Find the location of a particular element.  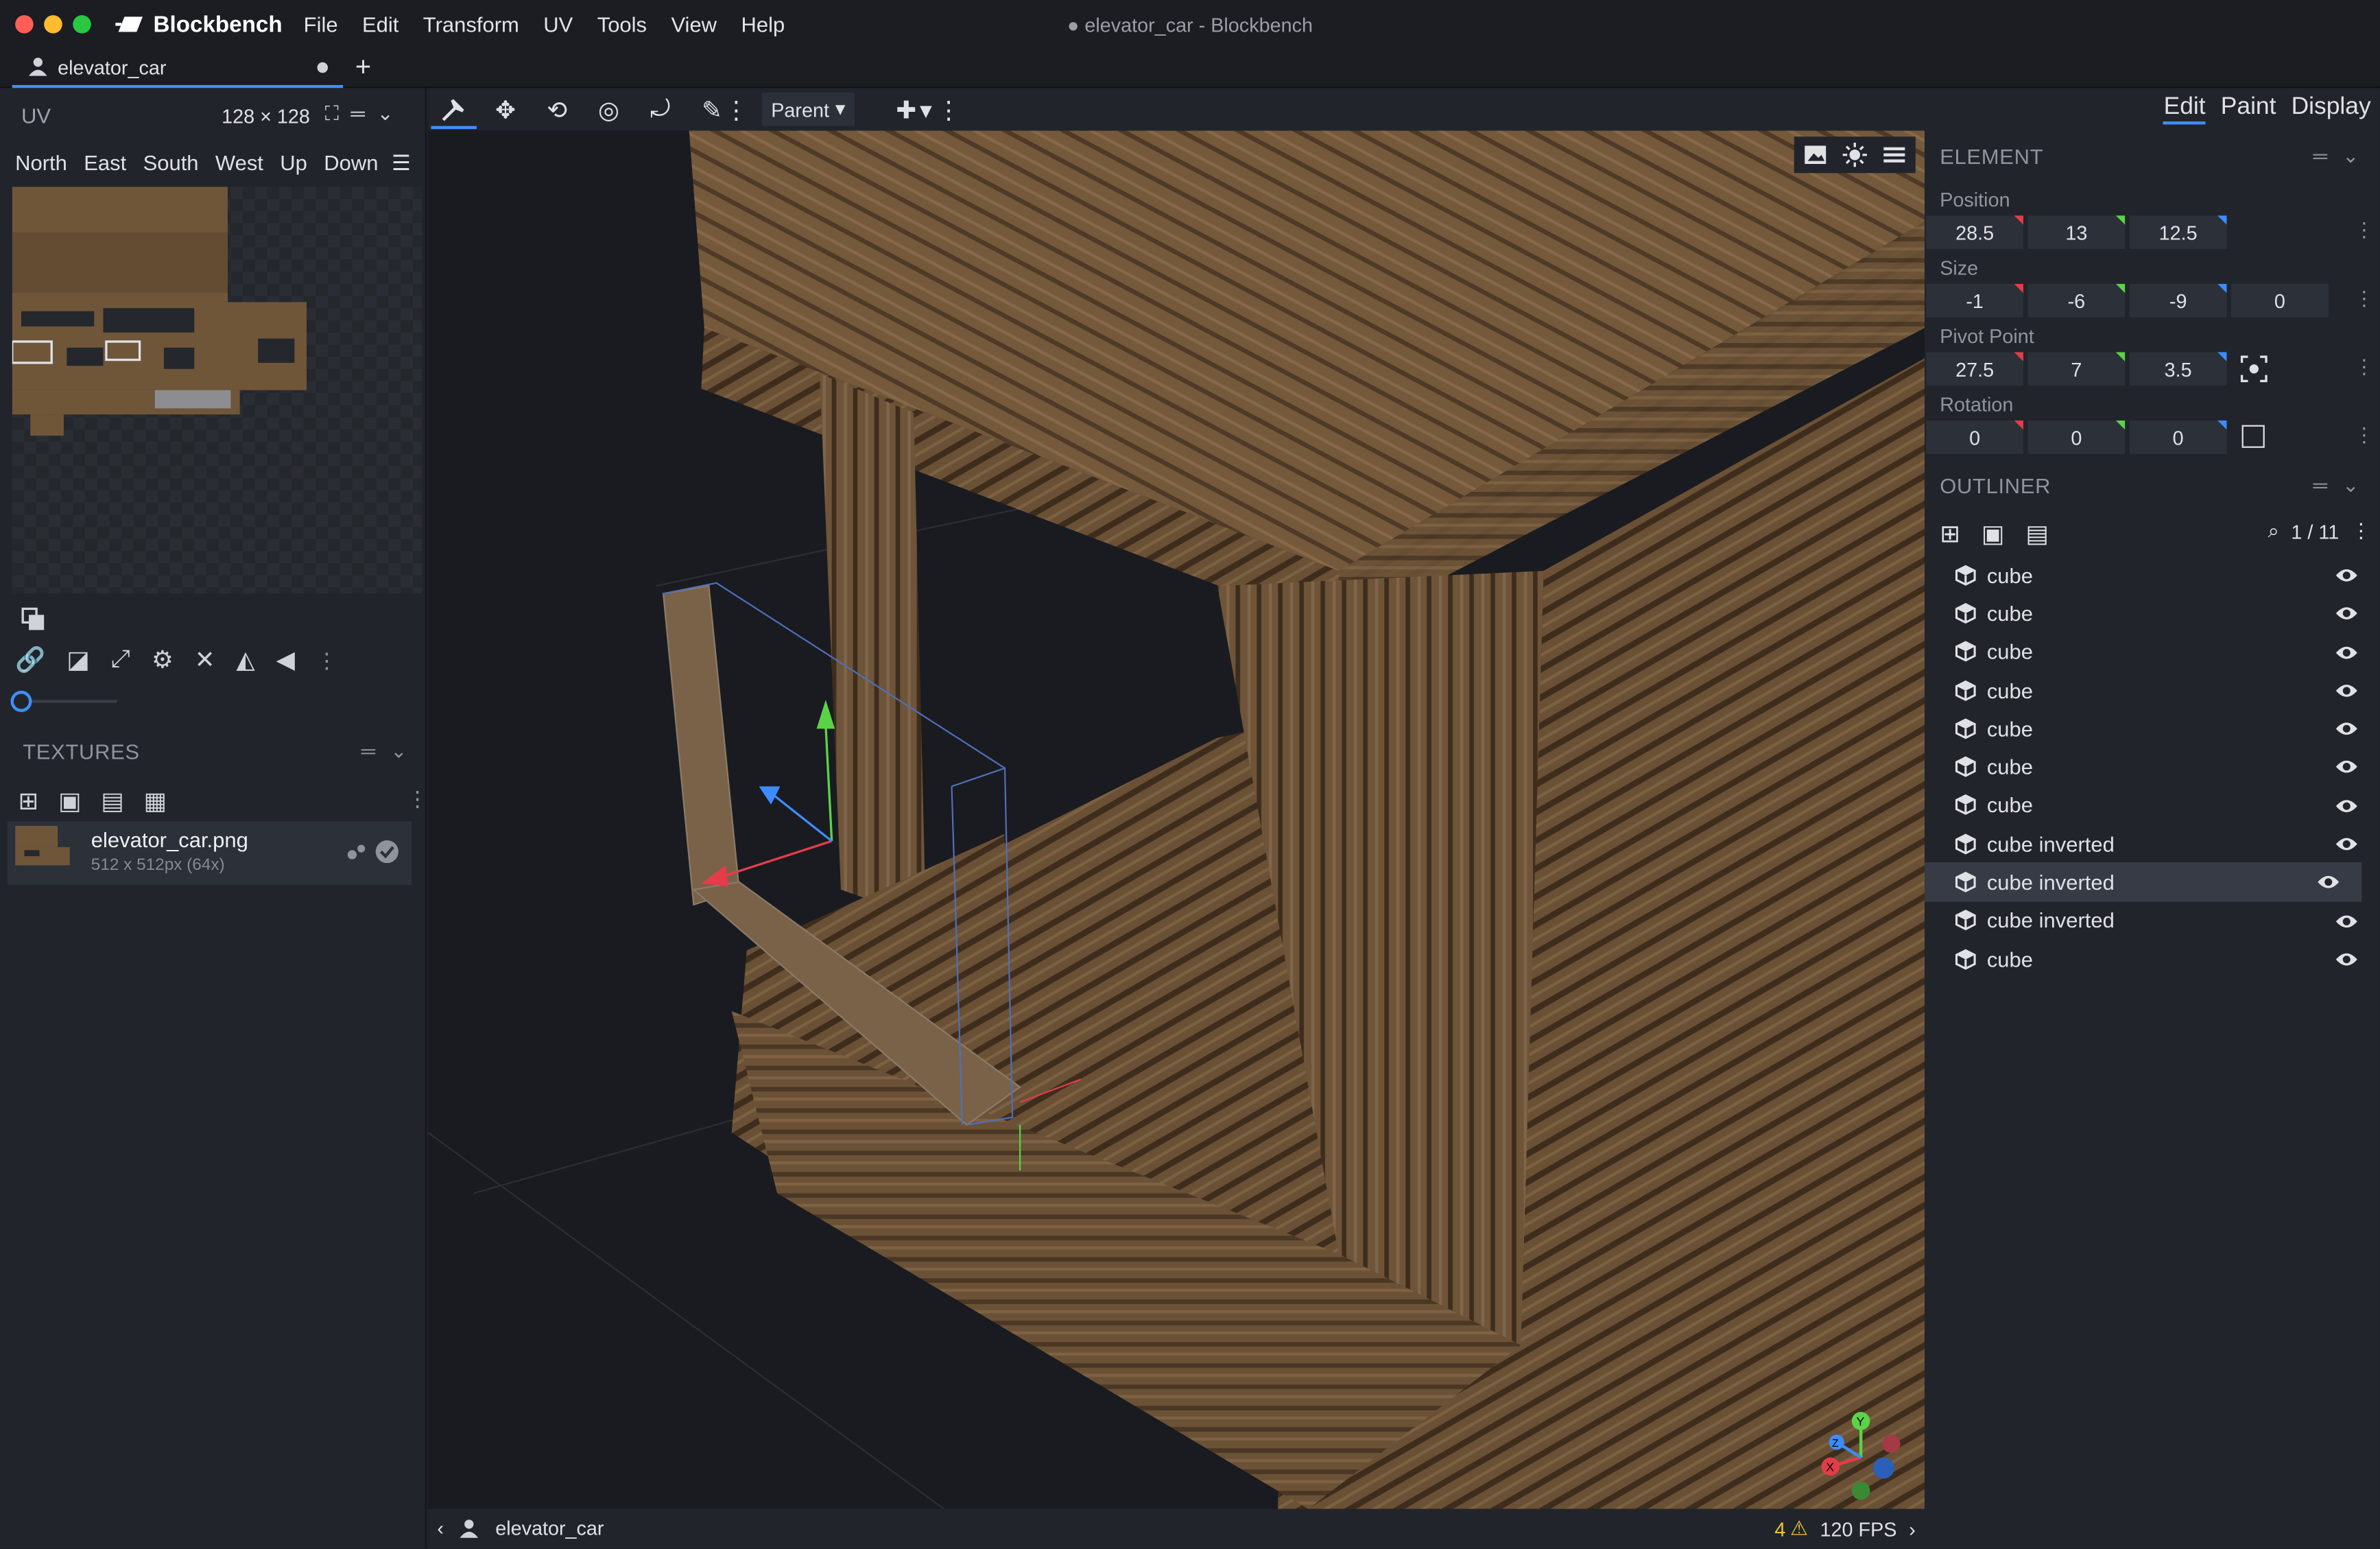

collapse-all-icon: ▤ is located at coordinates (2036, 534).